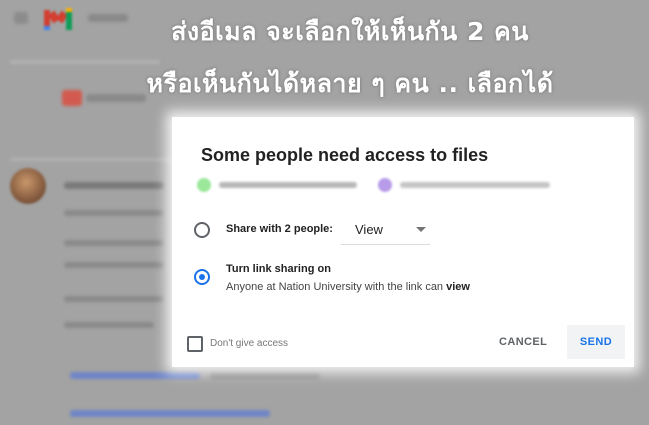  Describe the element at coordinates (523, 342) in the screenshot. I see `cancel-button: CANCEL` at that location.